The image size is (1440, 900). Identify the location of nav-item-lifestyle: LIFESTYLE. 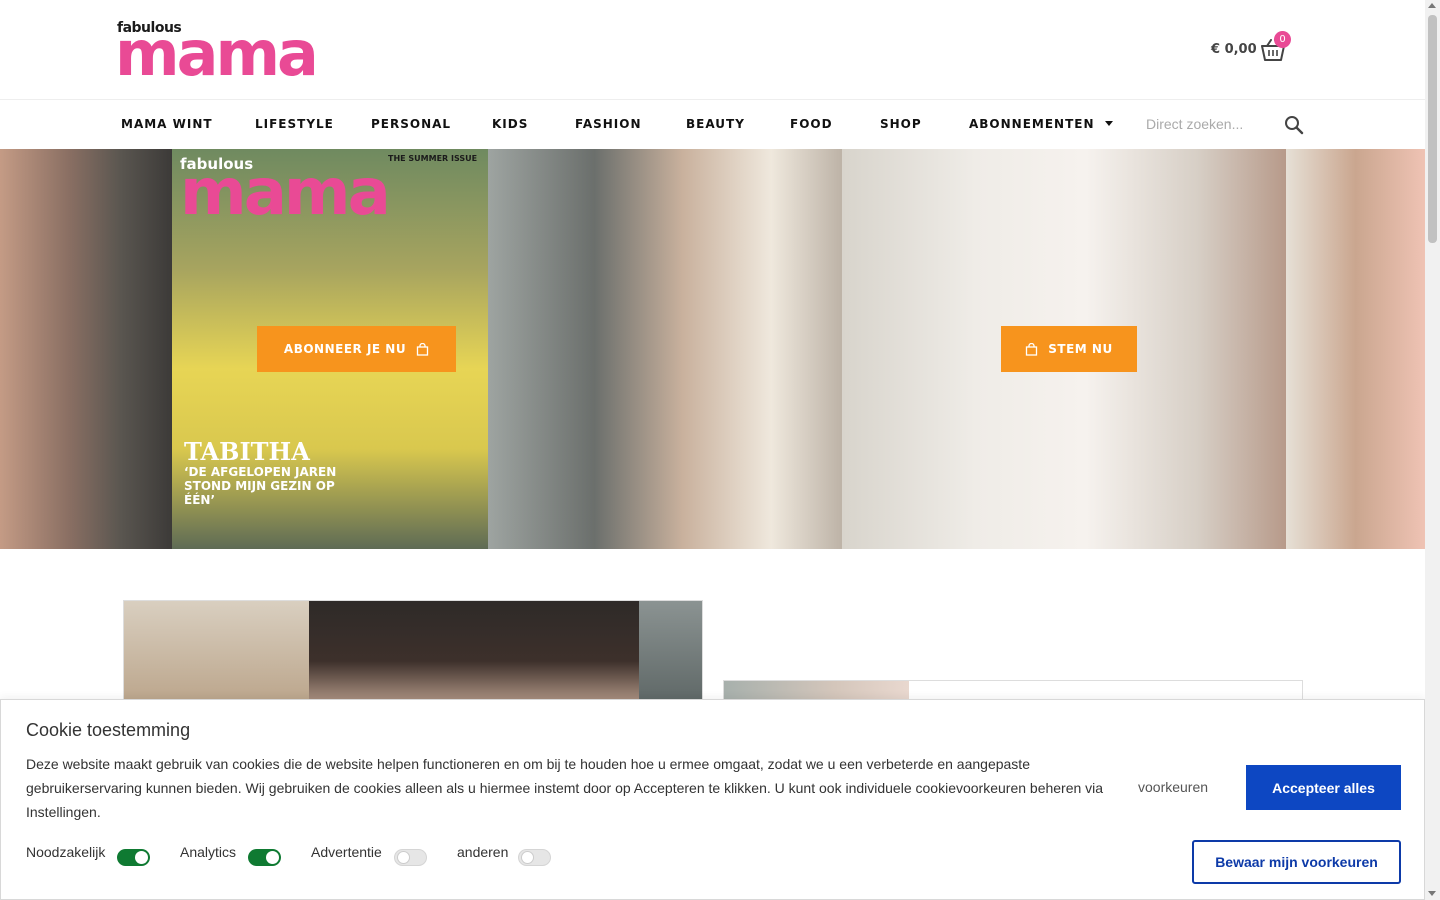
(294, 124).